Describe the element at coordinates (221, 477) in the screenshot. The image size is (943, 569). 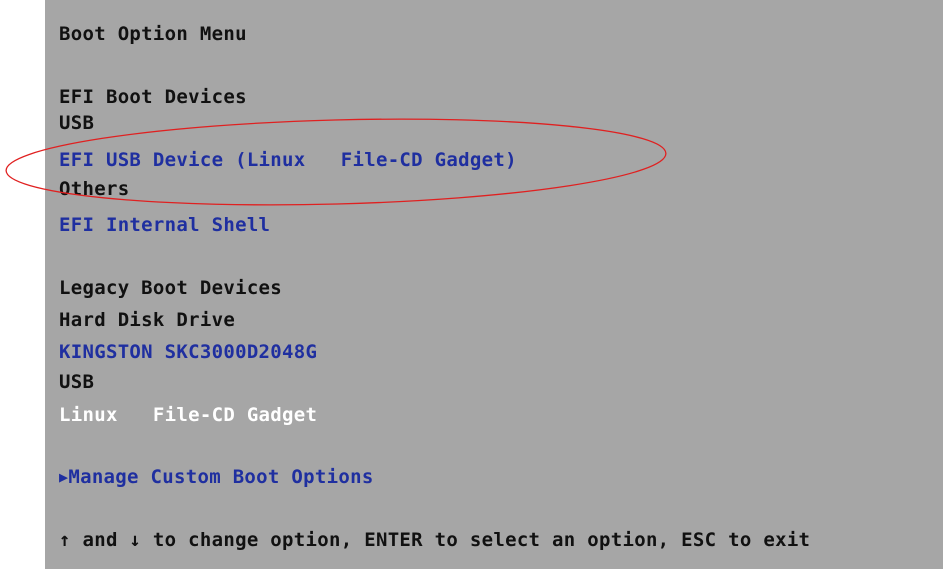
I see `manage-custom-boot-options-label: Manage Custom Boot Options` at that location.